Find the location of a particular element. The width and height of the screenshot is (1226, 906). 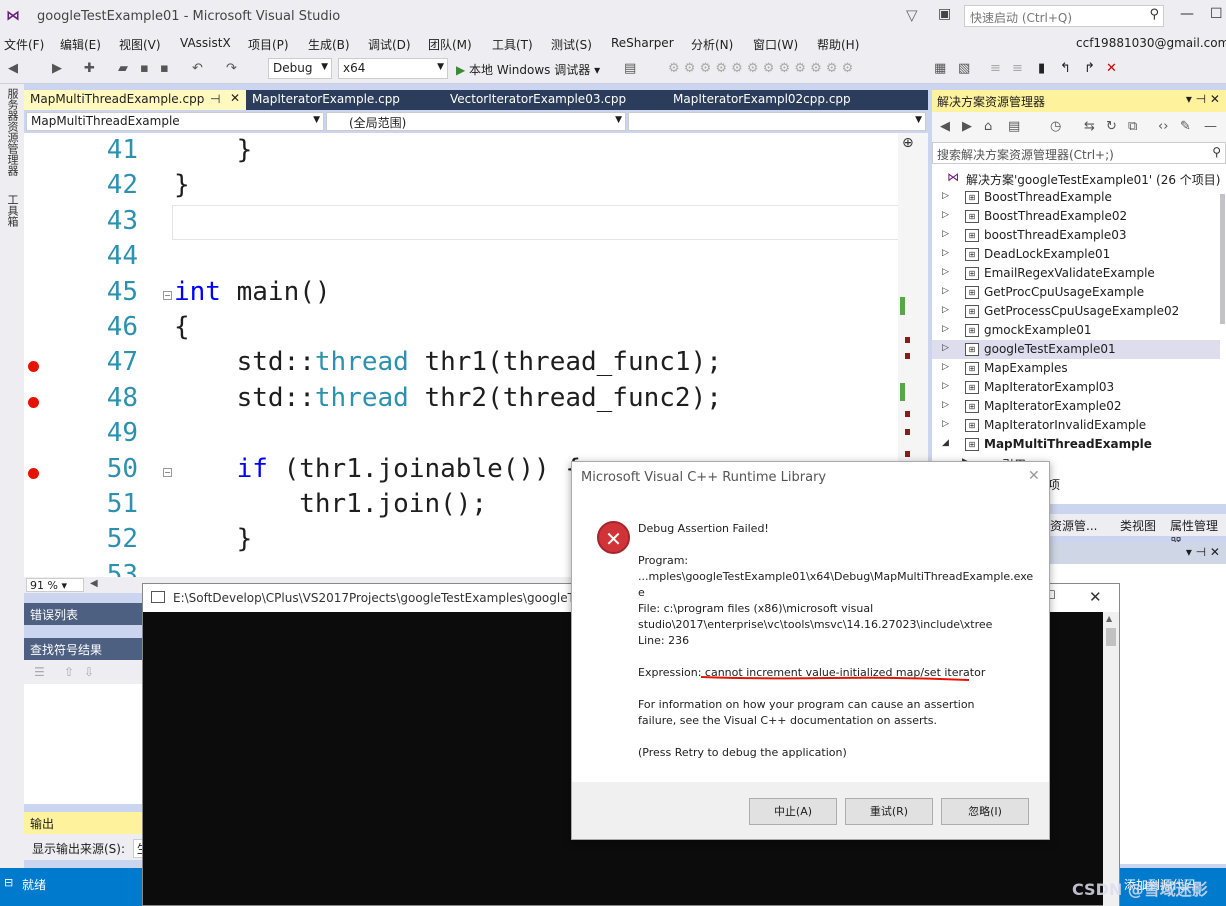

pending-changes-icon: ◷ is located at coordinates (1055, 126).